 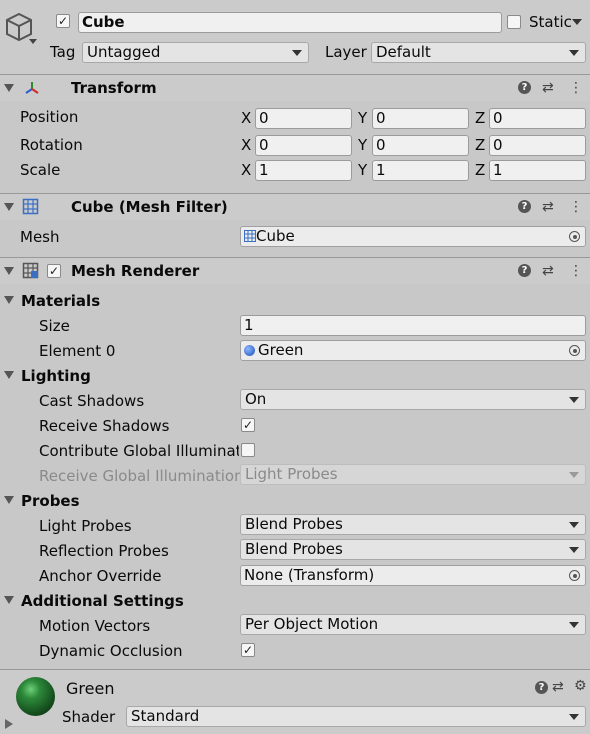 I want to click on position-z-field: 0, so click(x=537, y=118).